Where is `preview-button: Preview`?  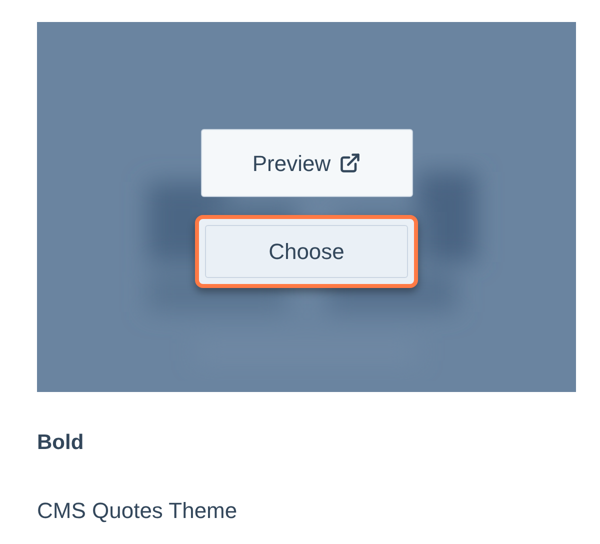 preview-button: Preview is located at coordinates (306, 163).